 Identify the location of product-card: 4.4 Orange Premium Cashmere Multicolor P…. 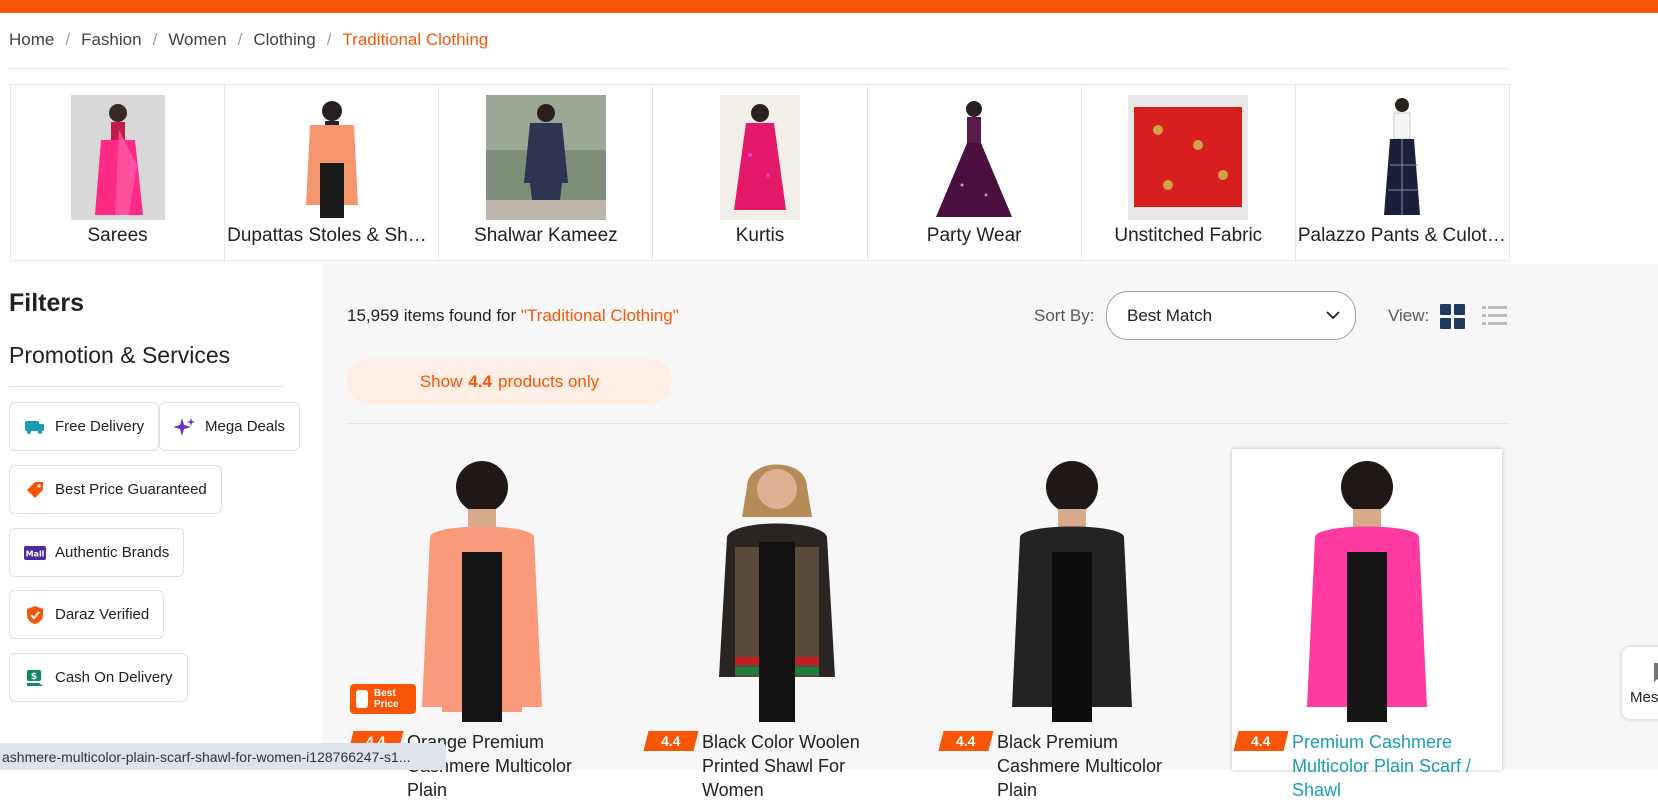
(482, 624).